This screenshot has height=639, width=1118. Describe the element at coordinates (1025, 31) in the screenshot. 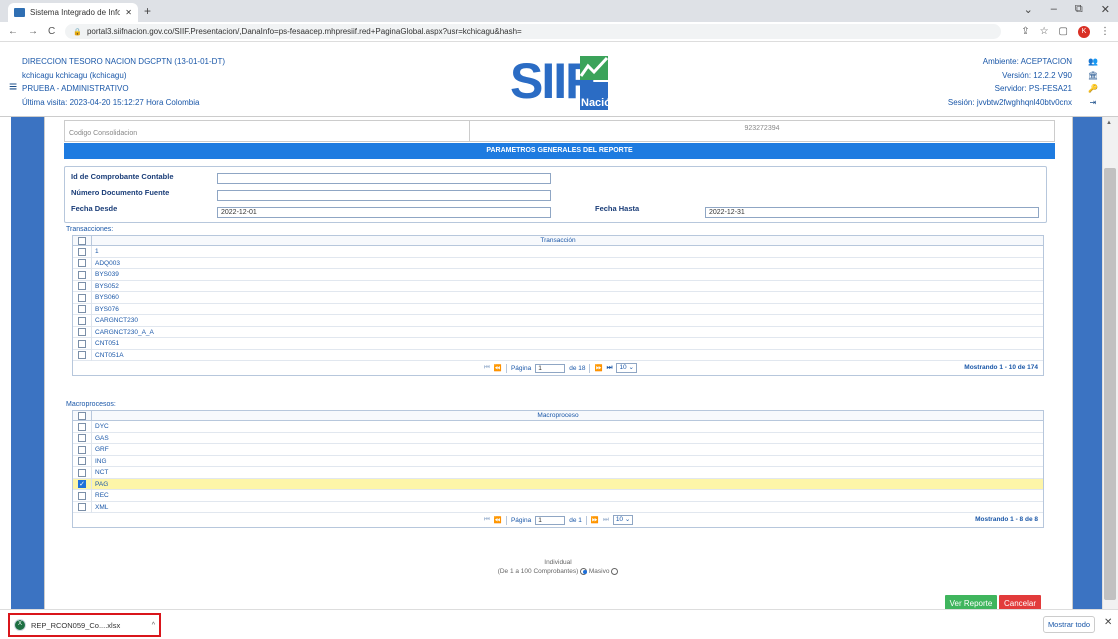

I see `share-icon: ⇪` at that location.